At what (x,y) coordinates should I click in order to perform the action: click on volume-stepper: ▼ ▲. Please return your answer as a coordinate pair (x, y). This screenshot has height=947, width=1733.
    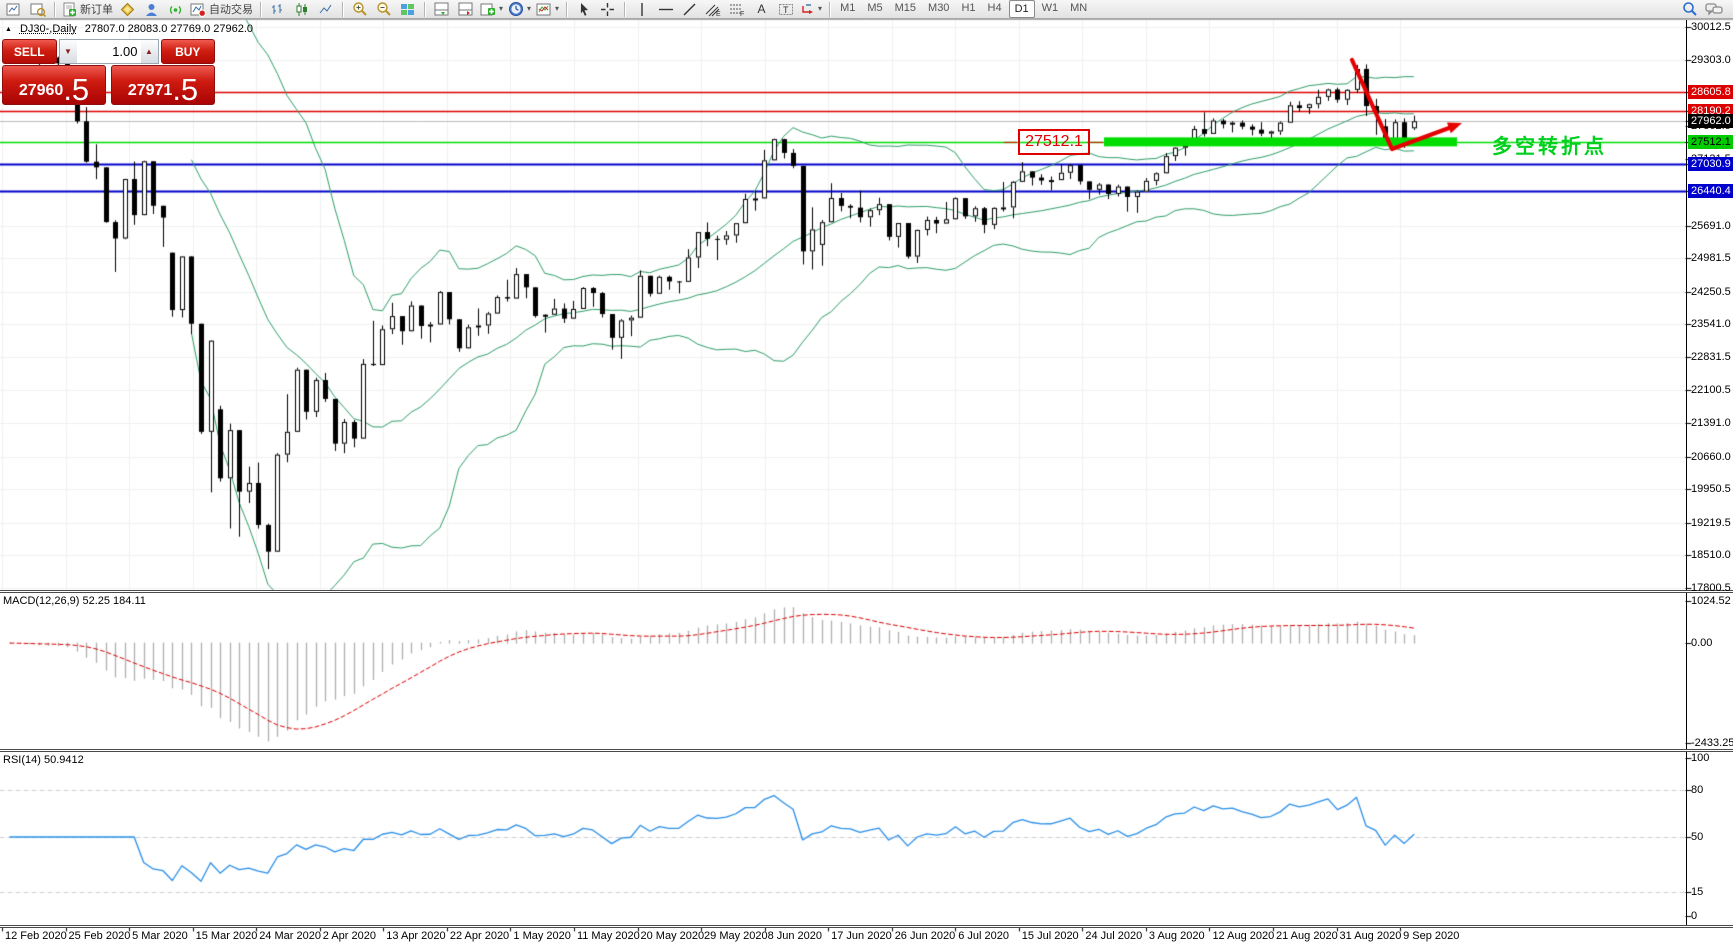
    Looking at the image, I should click on (108, 51).